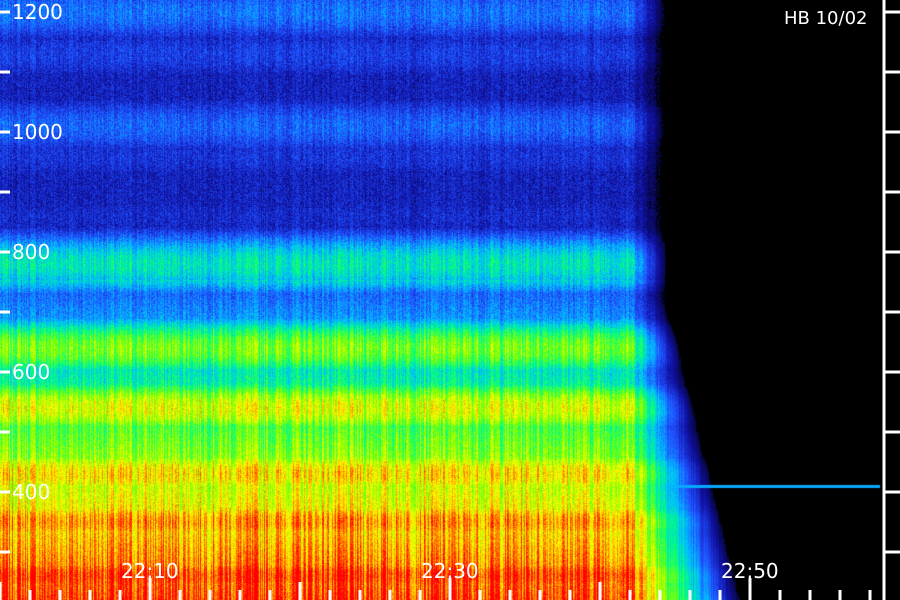 This screenshot has height=600, width=900. What do you see at coordinates (31, 252) in the screenshot?
I see `y-tick-label: 800` at bounding box center [31, 252].